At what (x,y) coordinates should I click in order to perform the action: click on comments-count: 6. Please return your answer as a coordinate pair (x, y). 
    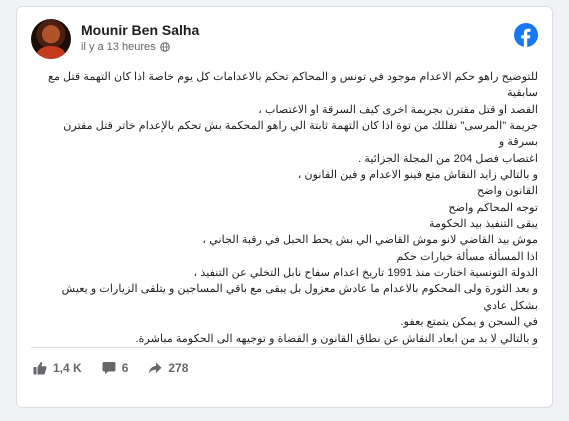
    Looking at the image, I should click on (125, 368).